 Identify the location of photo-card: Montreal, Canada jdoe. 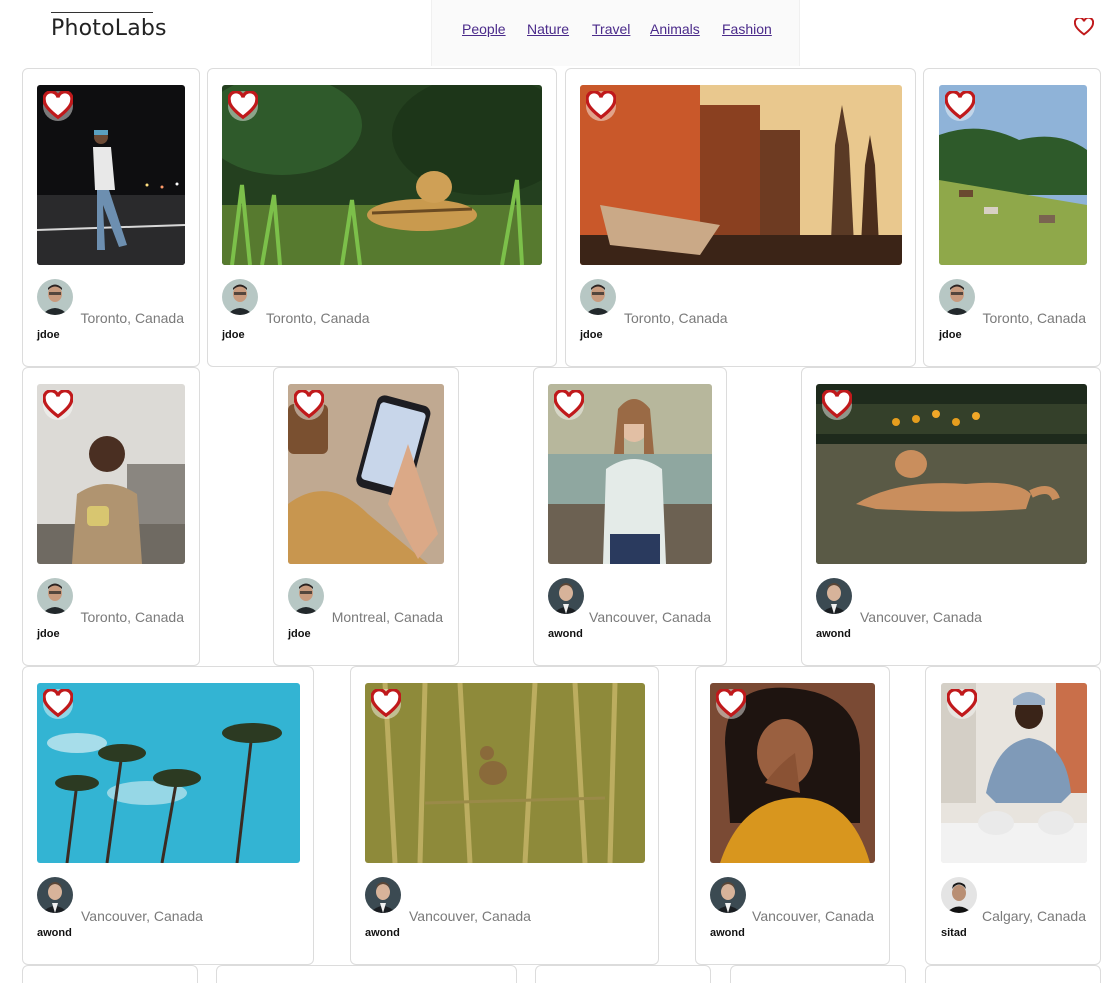
(366, 516).